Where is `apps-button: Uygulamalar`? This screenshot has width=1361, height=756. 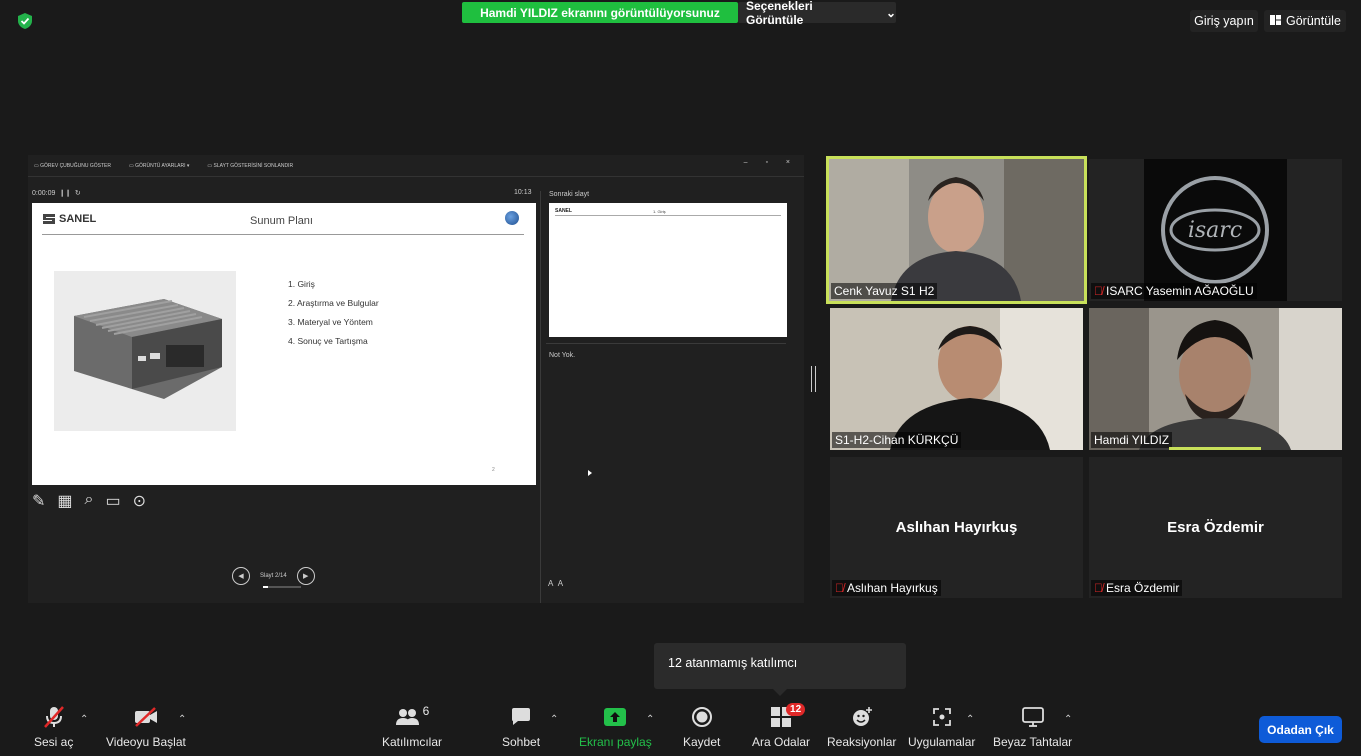
apps-button: Uygulamalar is located at coordinates (941, 726).